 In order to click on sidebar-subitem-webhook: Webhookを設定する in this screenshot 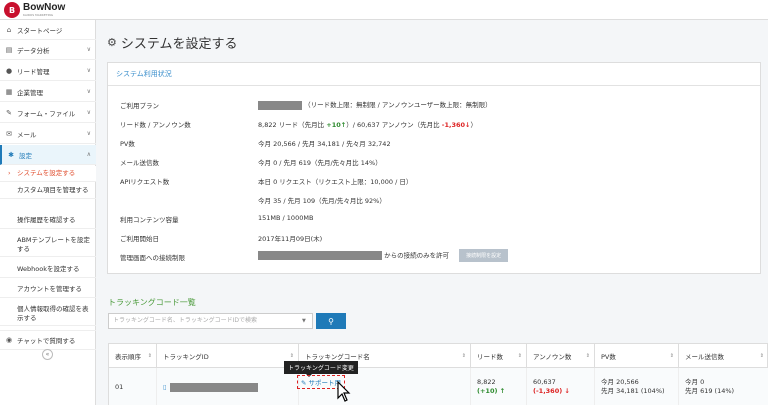, I will do `click(48, 270)`.